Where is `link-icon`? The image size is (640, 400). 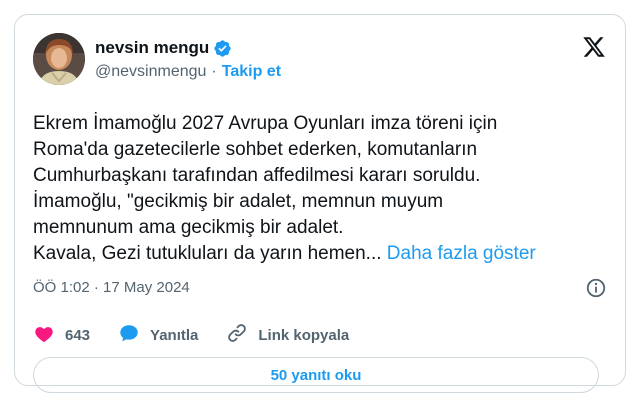
link-icon is located at coordinates (237, 335).